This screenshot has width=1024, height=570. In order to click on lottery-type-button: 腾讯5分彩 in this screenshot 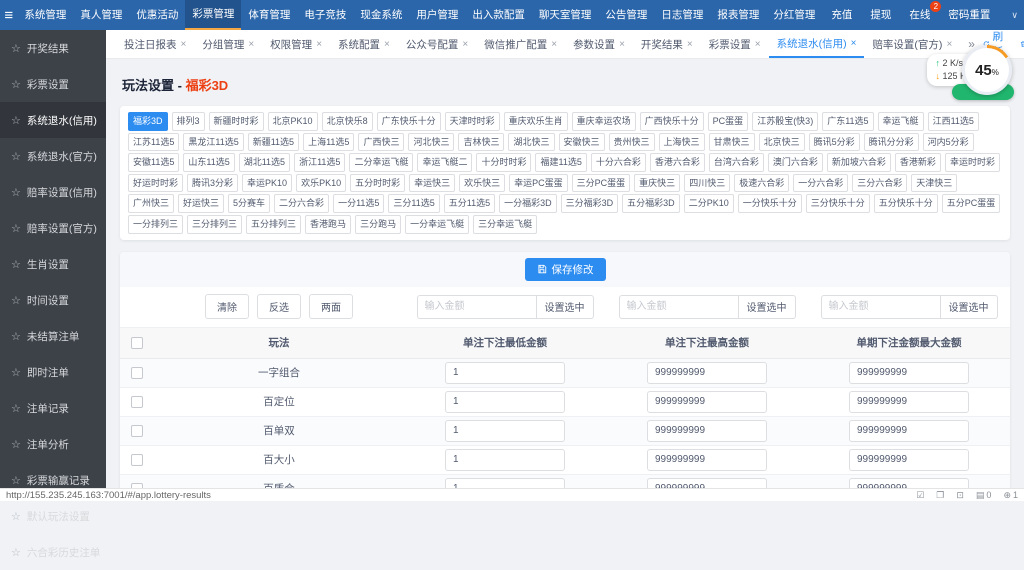, I will do `click(834, 142)`.